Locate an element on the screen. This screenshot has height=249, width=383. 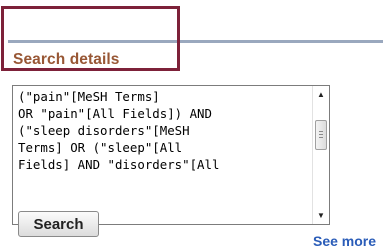
query-scrollbar: ▲ ▼ is located at coordinates (320, 155).